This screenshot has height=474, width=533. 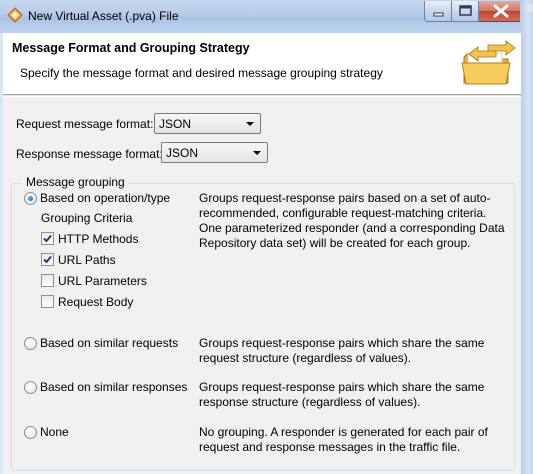 I want to click on minimize-button, so click(x=438, y=11).